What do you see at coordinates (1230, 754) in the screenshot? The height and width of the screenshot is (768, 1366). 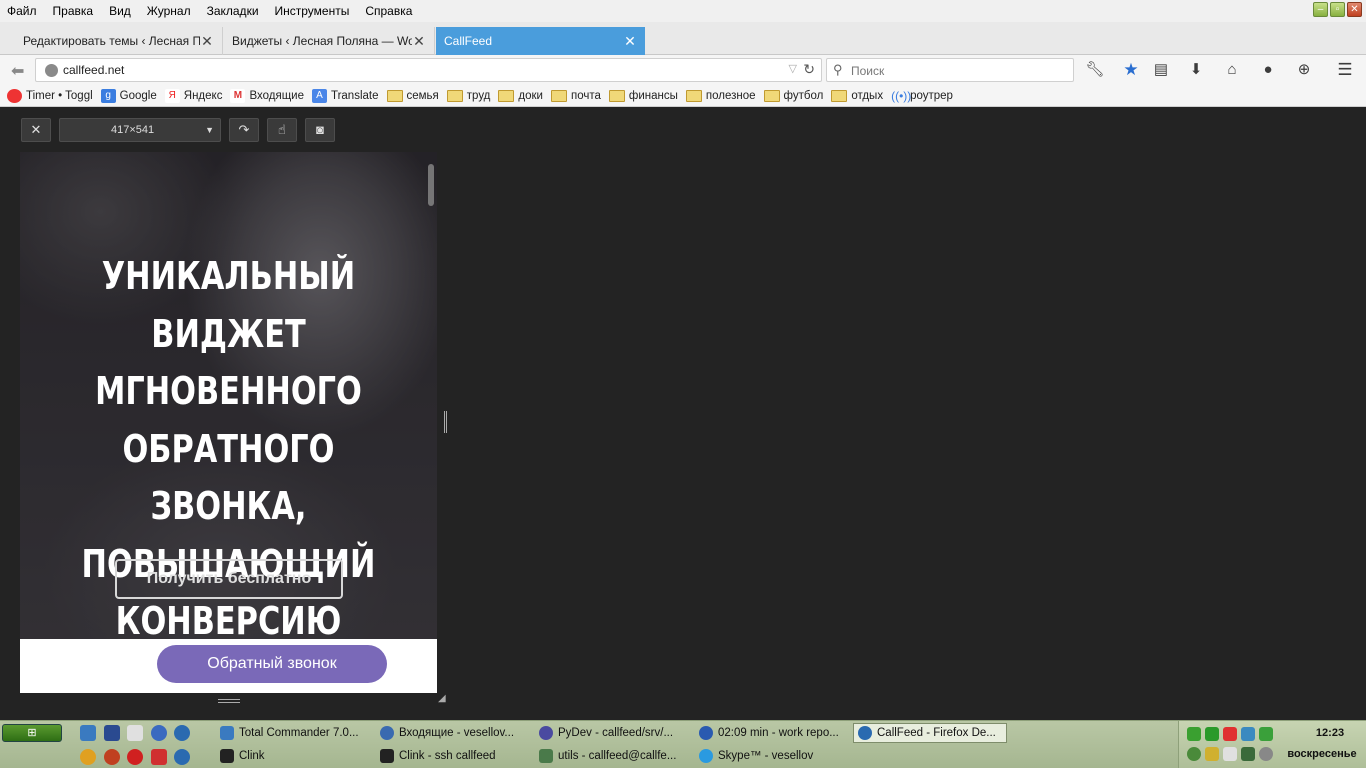 I see `tray-language-icon` at bounding box center [1230, 754].